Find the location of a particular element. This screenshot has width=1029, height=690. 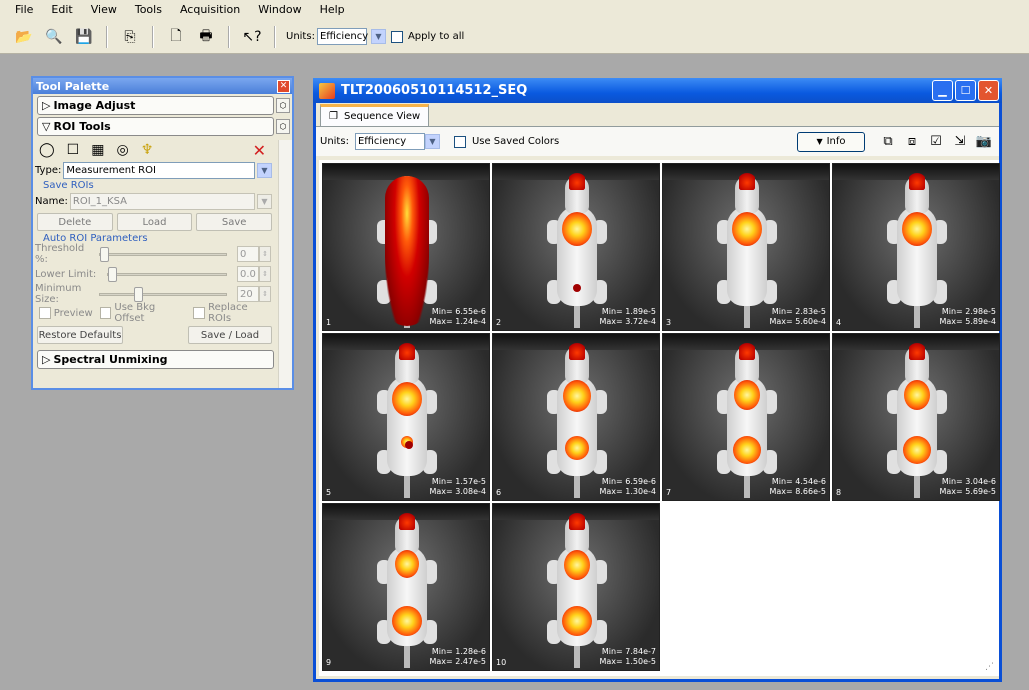

restore-defaults-button: Restore Defaults is located at coordinates (80, 335).